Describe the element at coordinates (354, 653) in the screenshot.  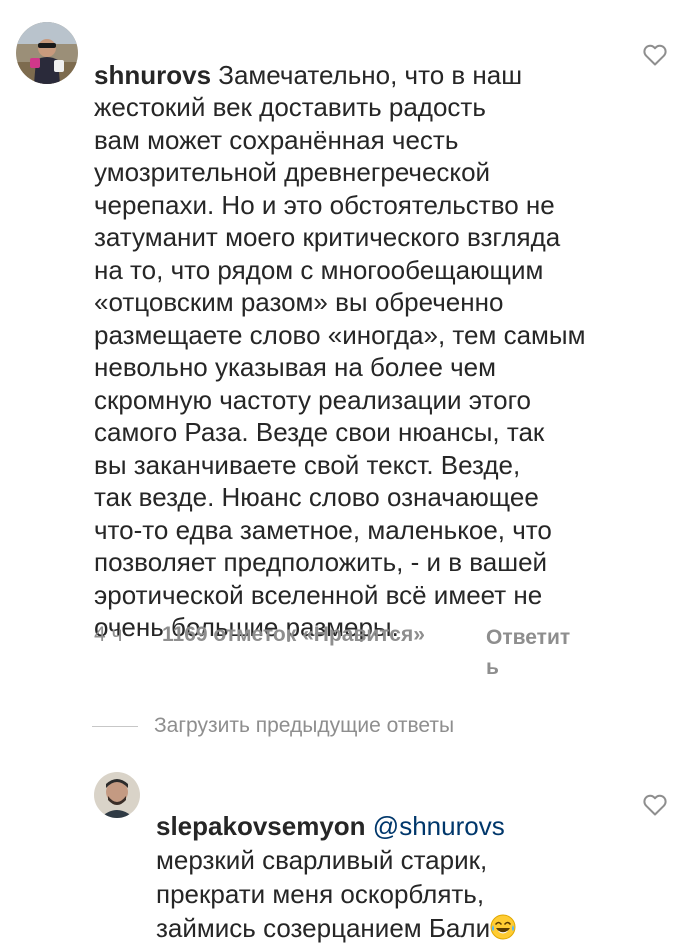
I see `comment-meta: 4 ч 1169 отметок «Нравится» Ответить` at that location.